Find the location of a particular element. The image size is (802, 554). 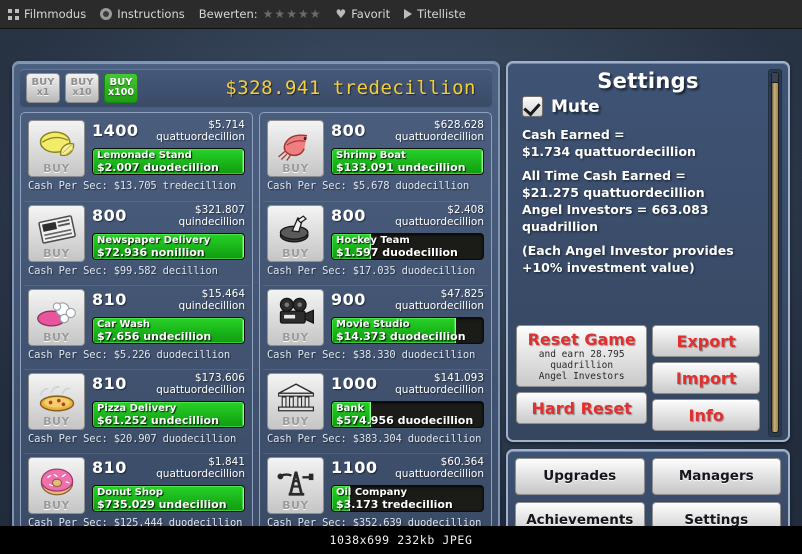

buy-multiplier-group: BUY x1 BUY x10 BUY x100 is located at coordinates (82, 88).